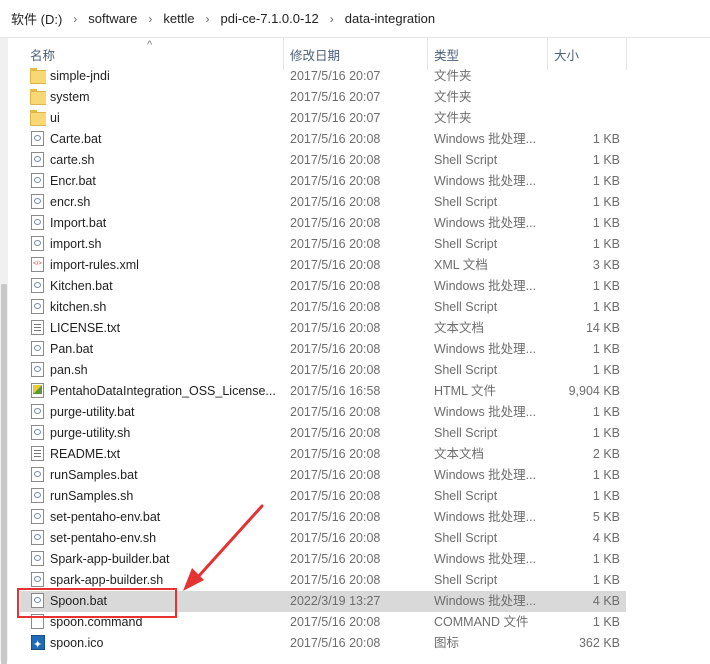 This screenshot has width=710, height=664. Describe the element at coordinates (223, 547) in the screenshot. I see `annotation-arrow` at that location.